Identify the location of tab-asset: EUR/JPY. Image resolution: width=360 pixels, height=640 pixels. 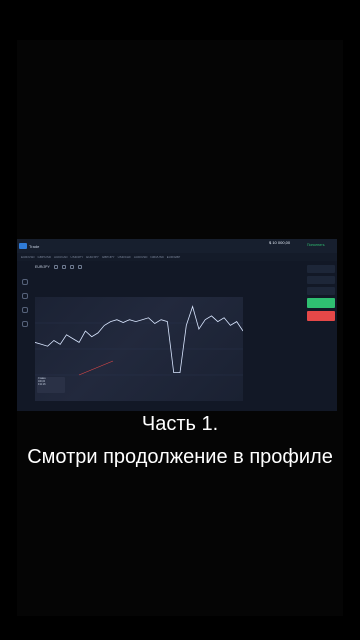
(92, 257).